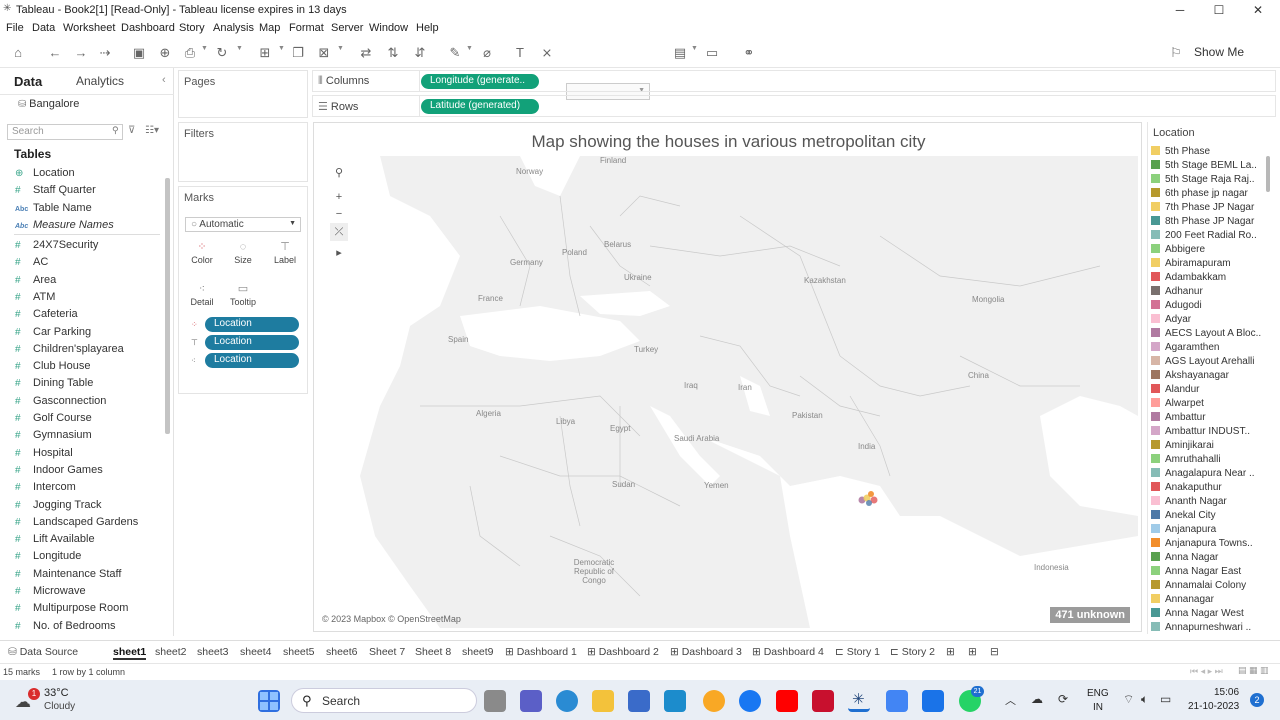 This screenshot has width=1280, height=720. I want to click on field-item: # Lift Available, so click(55, 539).